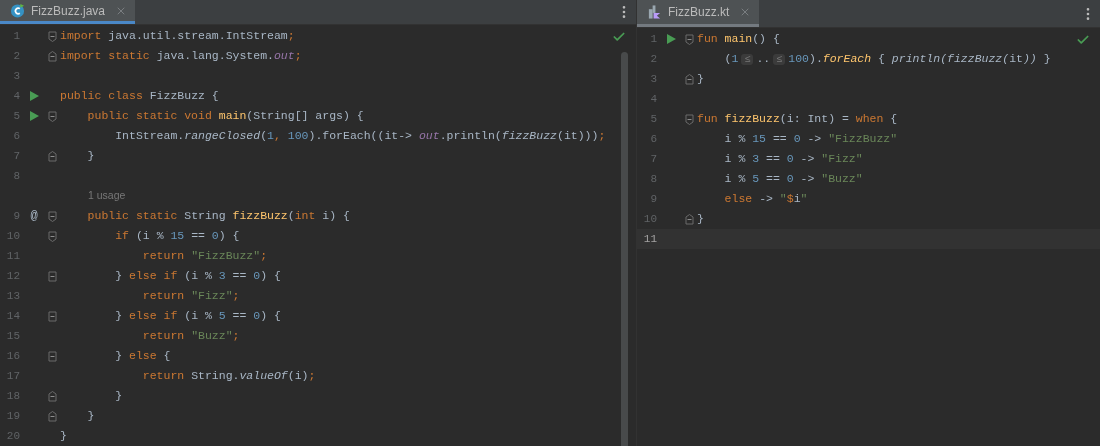 The width and height of the screenshot is (1100, 446). I want to click on line-number: 20, so click(12, 436).